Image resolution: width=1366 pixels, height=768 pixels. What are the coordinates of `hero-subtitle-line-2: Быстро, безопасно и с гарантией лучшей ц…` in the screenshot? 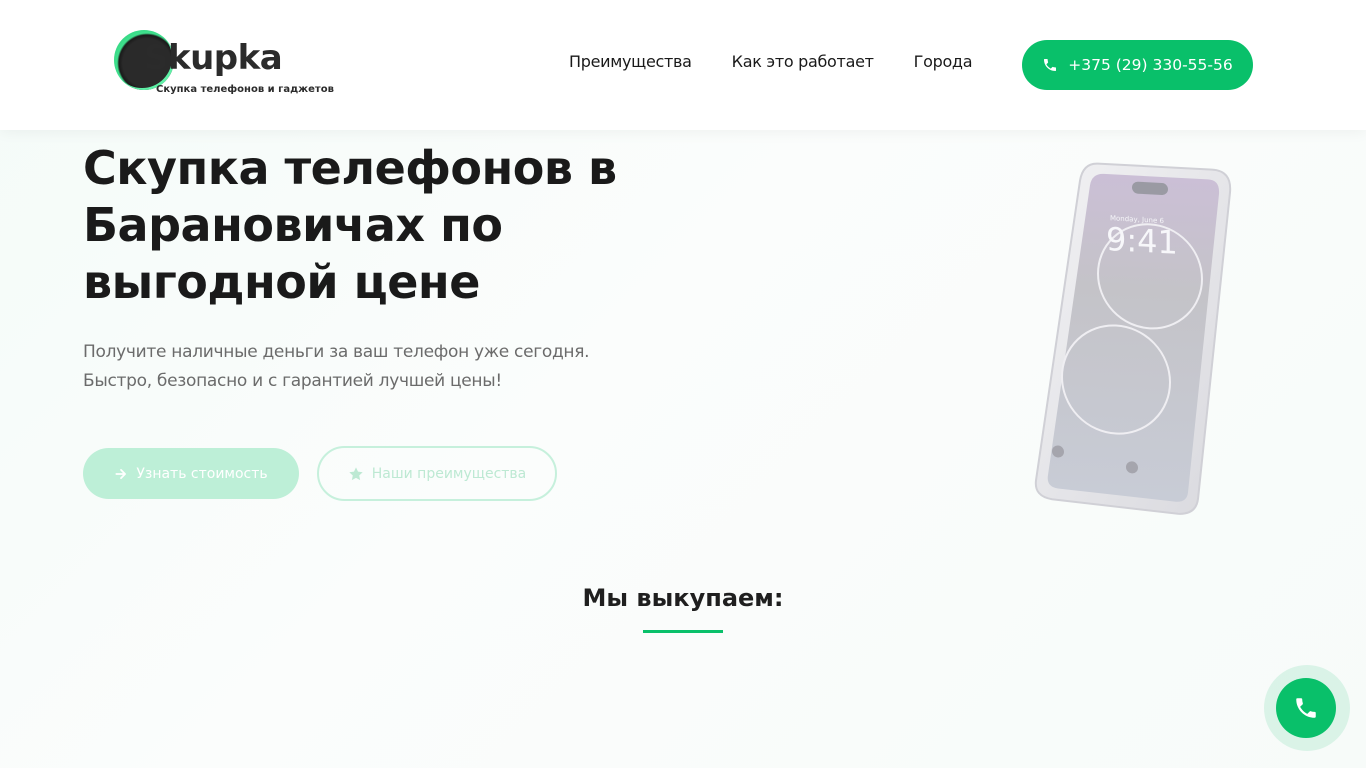 It's located at (292, 381).